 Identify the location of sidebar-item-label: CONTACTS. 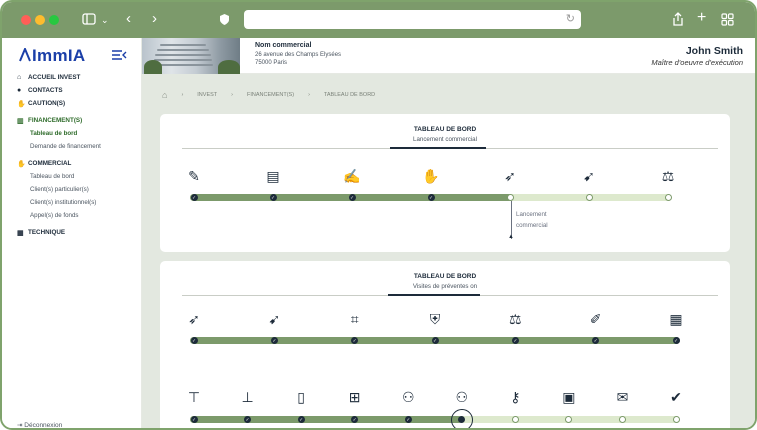
(45, 90).